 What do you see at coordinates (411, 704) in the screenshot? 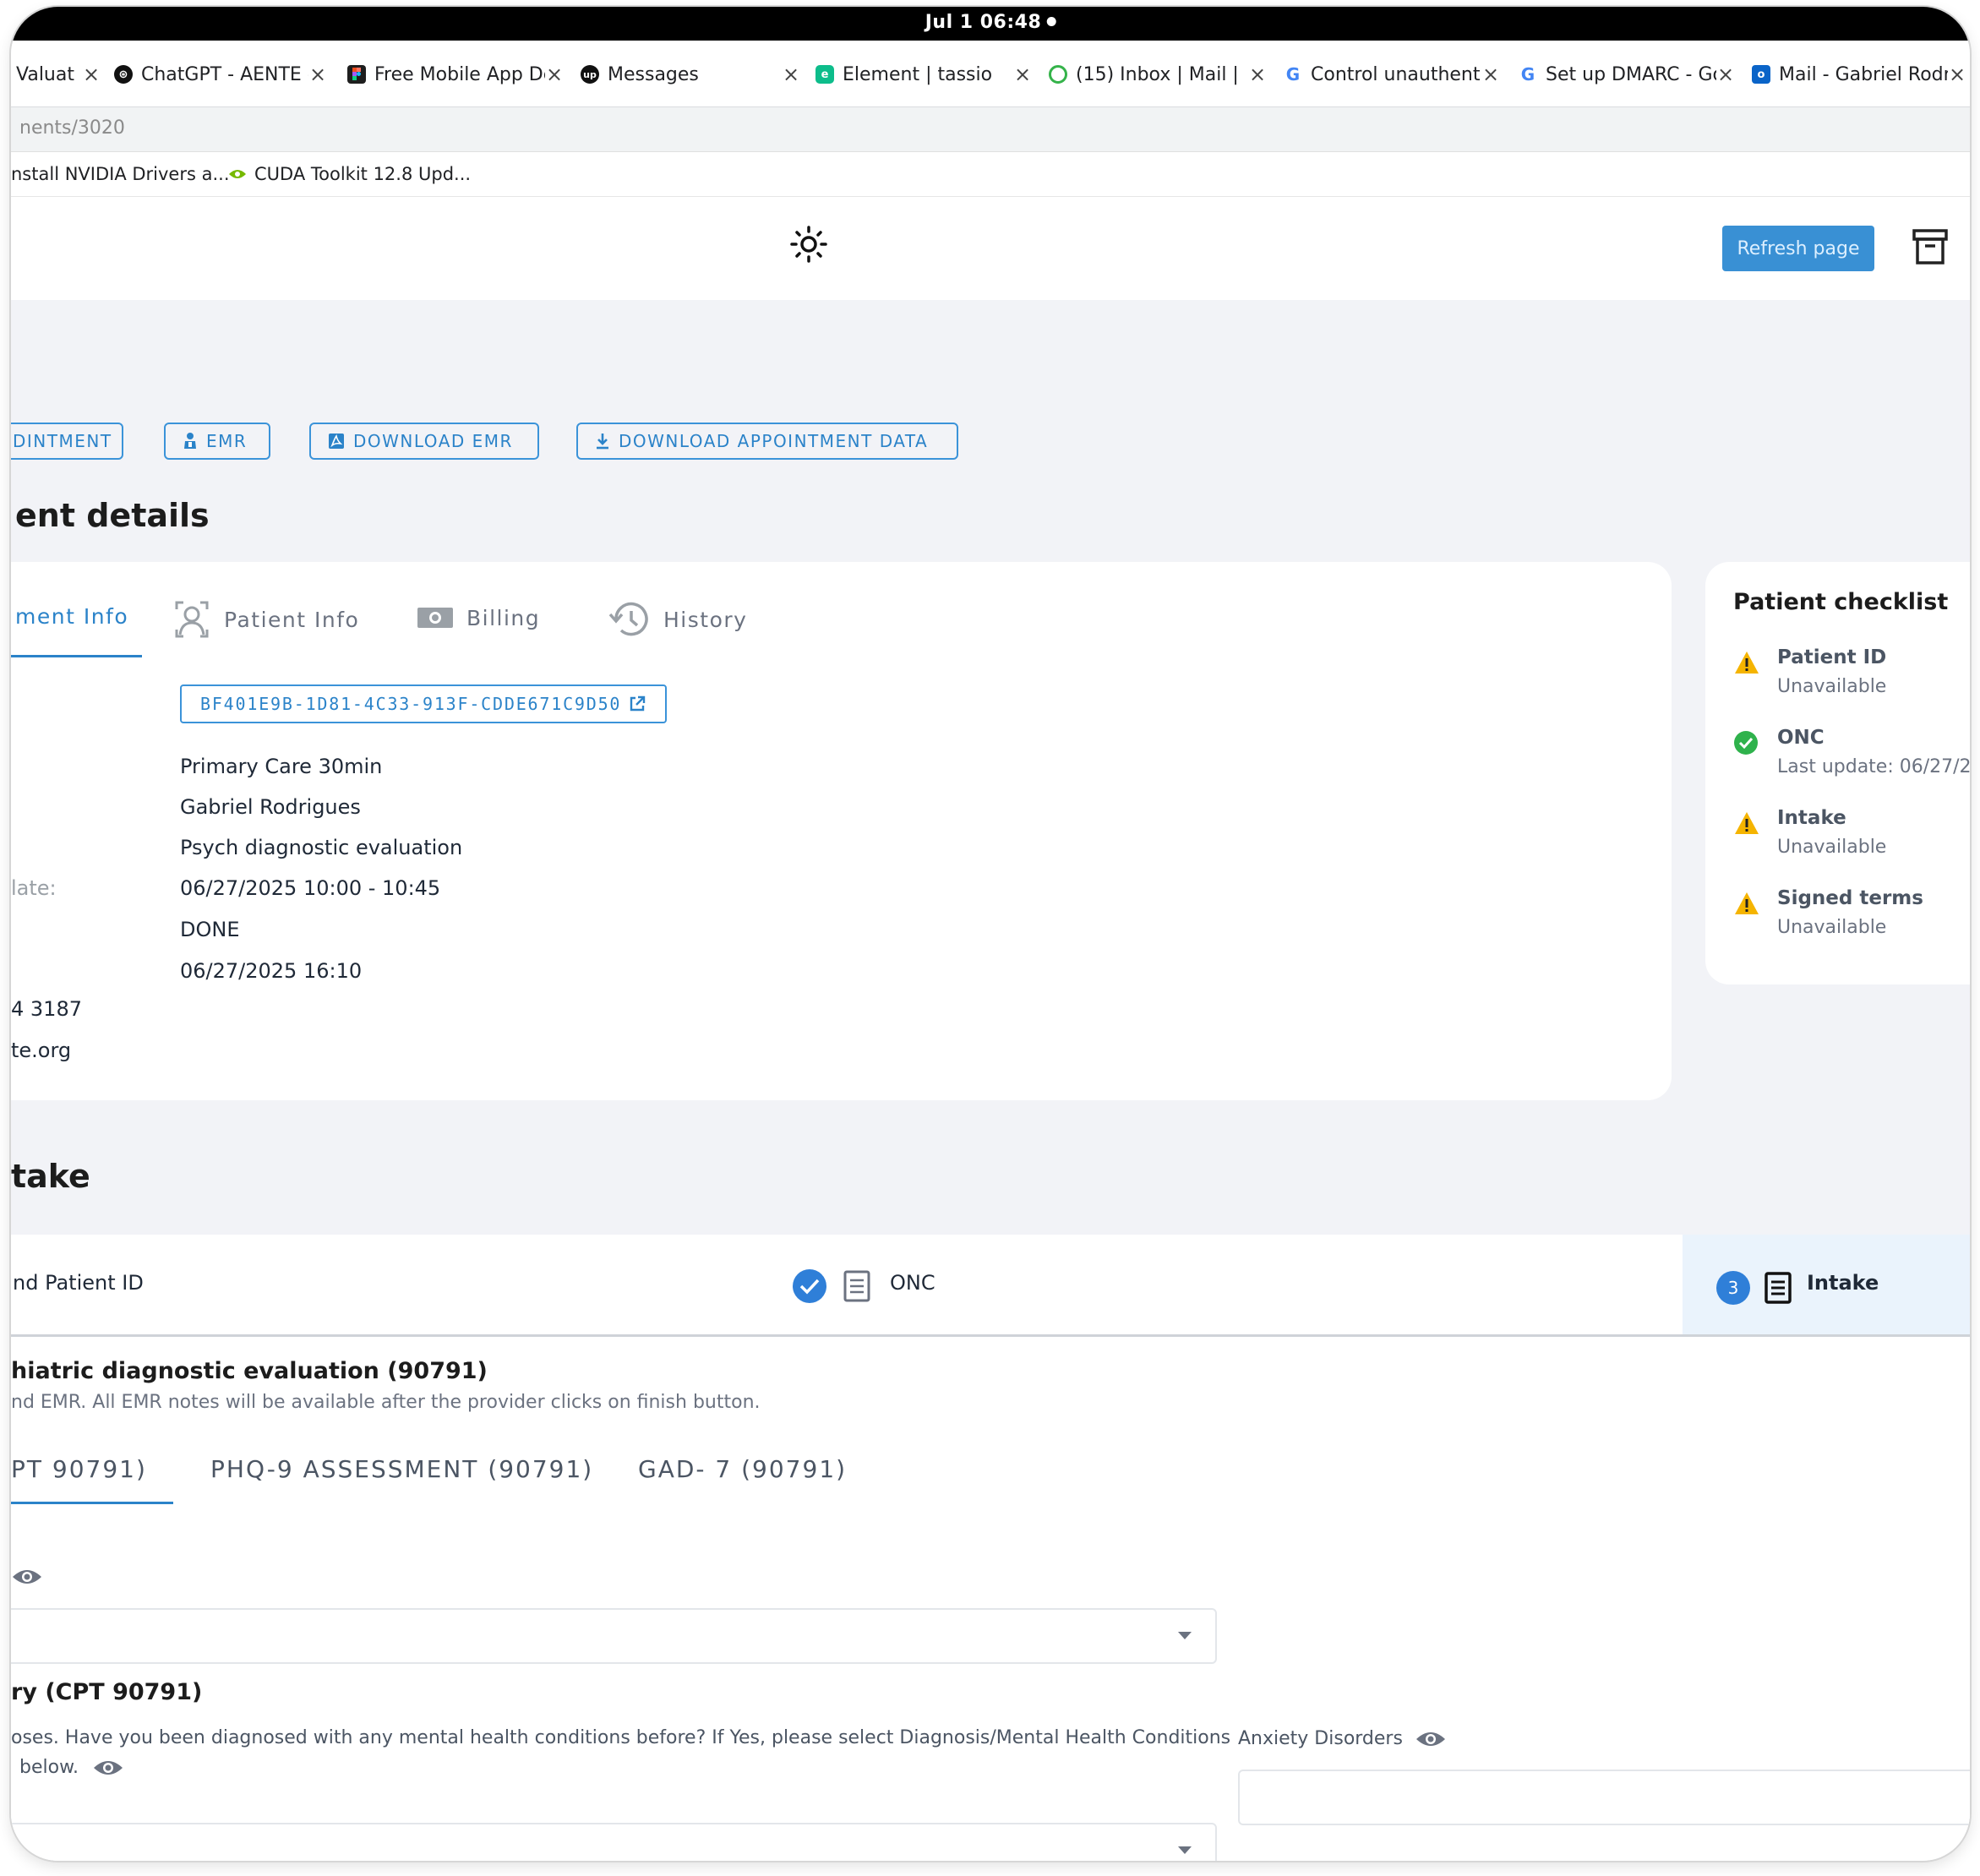
I see `appointment-id: BF401E9B-1D81-4C33-913F-CDDE671C9D50` at bounding box center [411, 704].